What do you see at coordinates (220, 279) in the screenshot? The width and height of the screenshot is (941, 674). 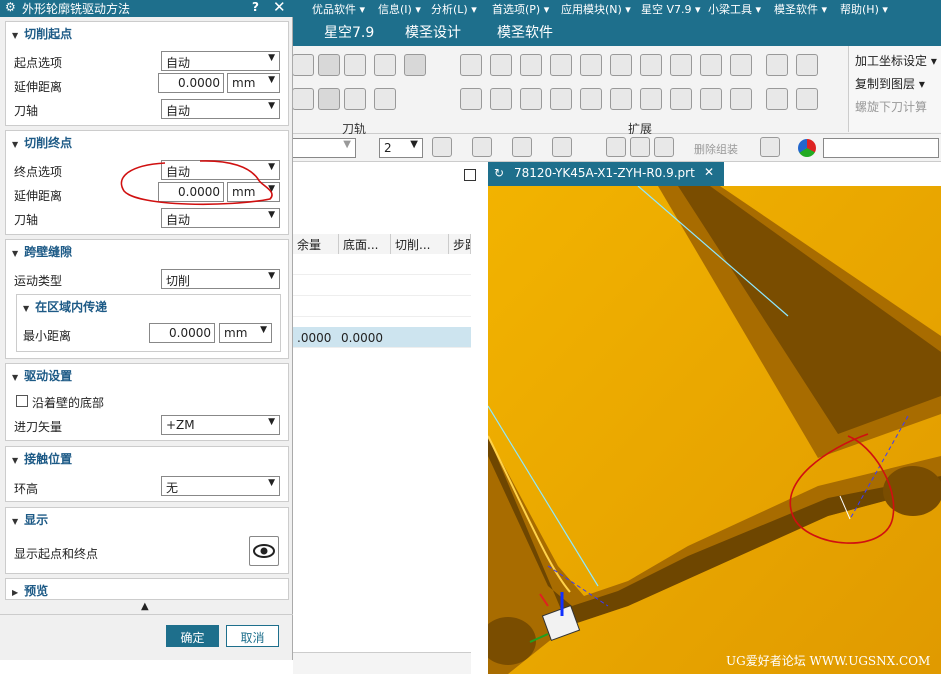 I see `motion-type-select: 切削 ▼` at bounding box center [220, 279].